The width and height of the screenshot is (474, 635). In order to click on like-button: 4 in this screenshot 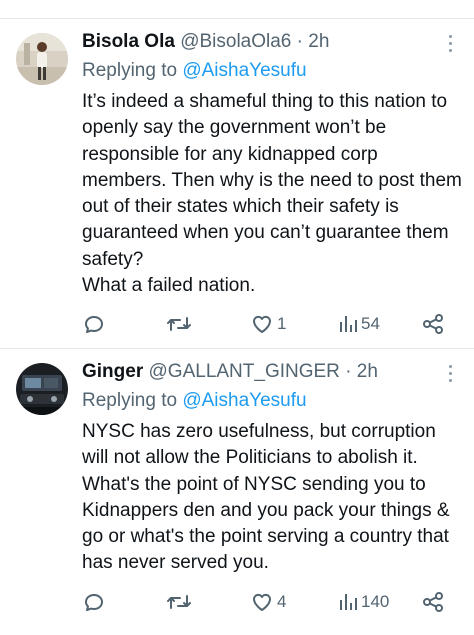, I will do `click(268, 602)`.